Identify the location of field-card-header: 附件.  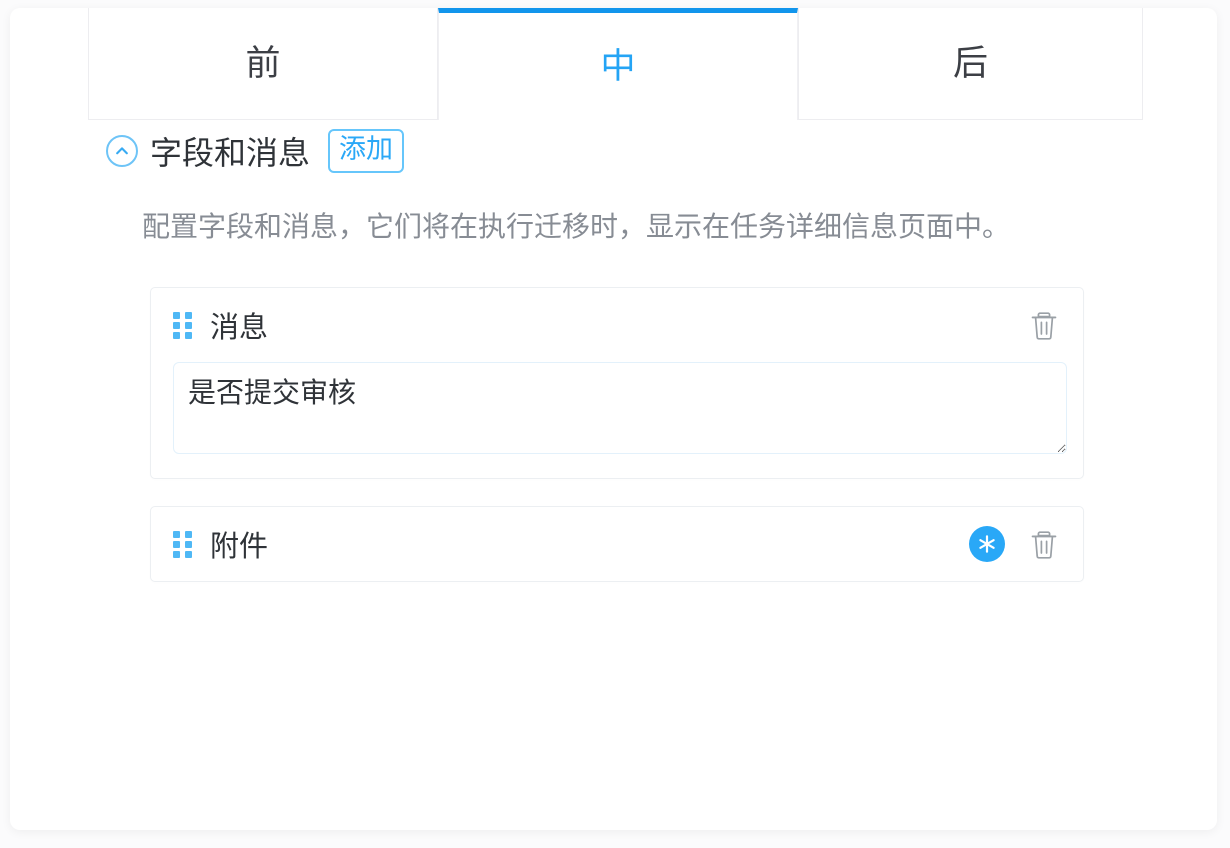
(617, 544).